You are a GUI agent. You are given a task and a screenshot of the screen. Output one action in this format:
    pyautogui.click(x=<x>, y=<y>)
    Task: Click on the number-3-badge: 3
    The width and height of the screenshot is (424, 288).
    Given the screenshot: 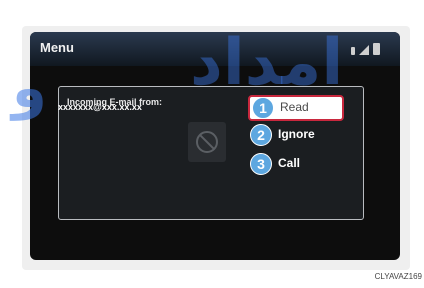 What is the action you would take?
    pyautogui.click(x=261, y=164)
    